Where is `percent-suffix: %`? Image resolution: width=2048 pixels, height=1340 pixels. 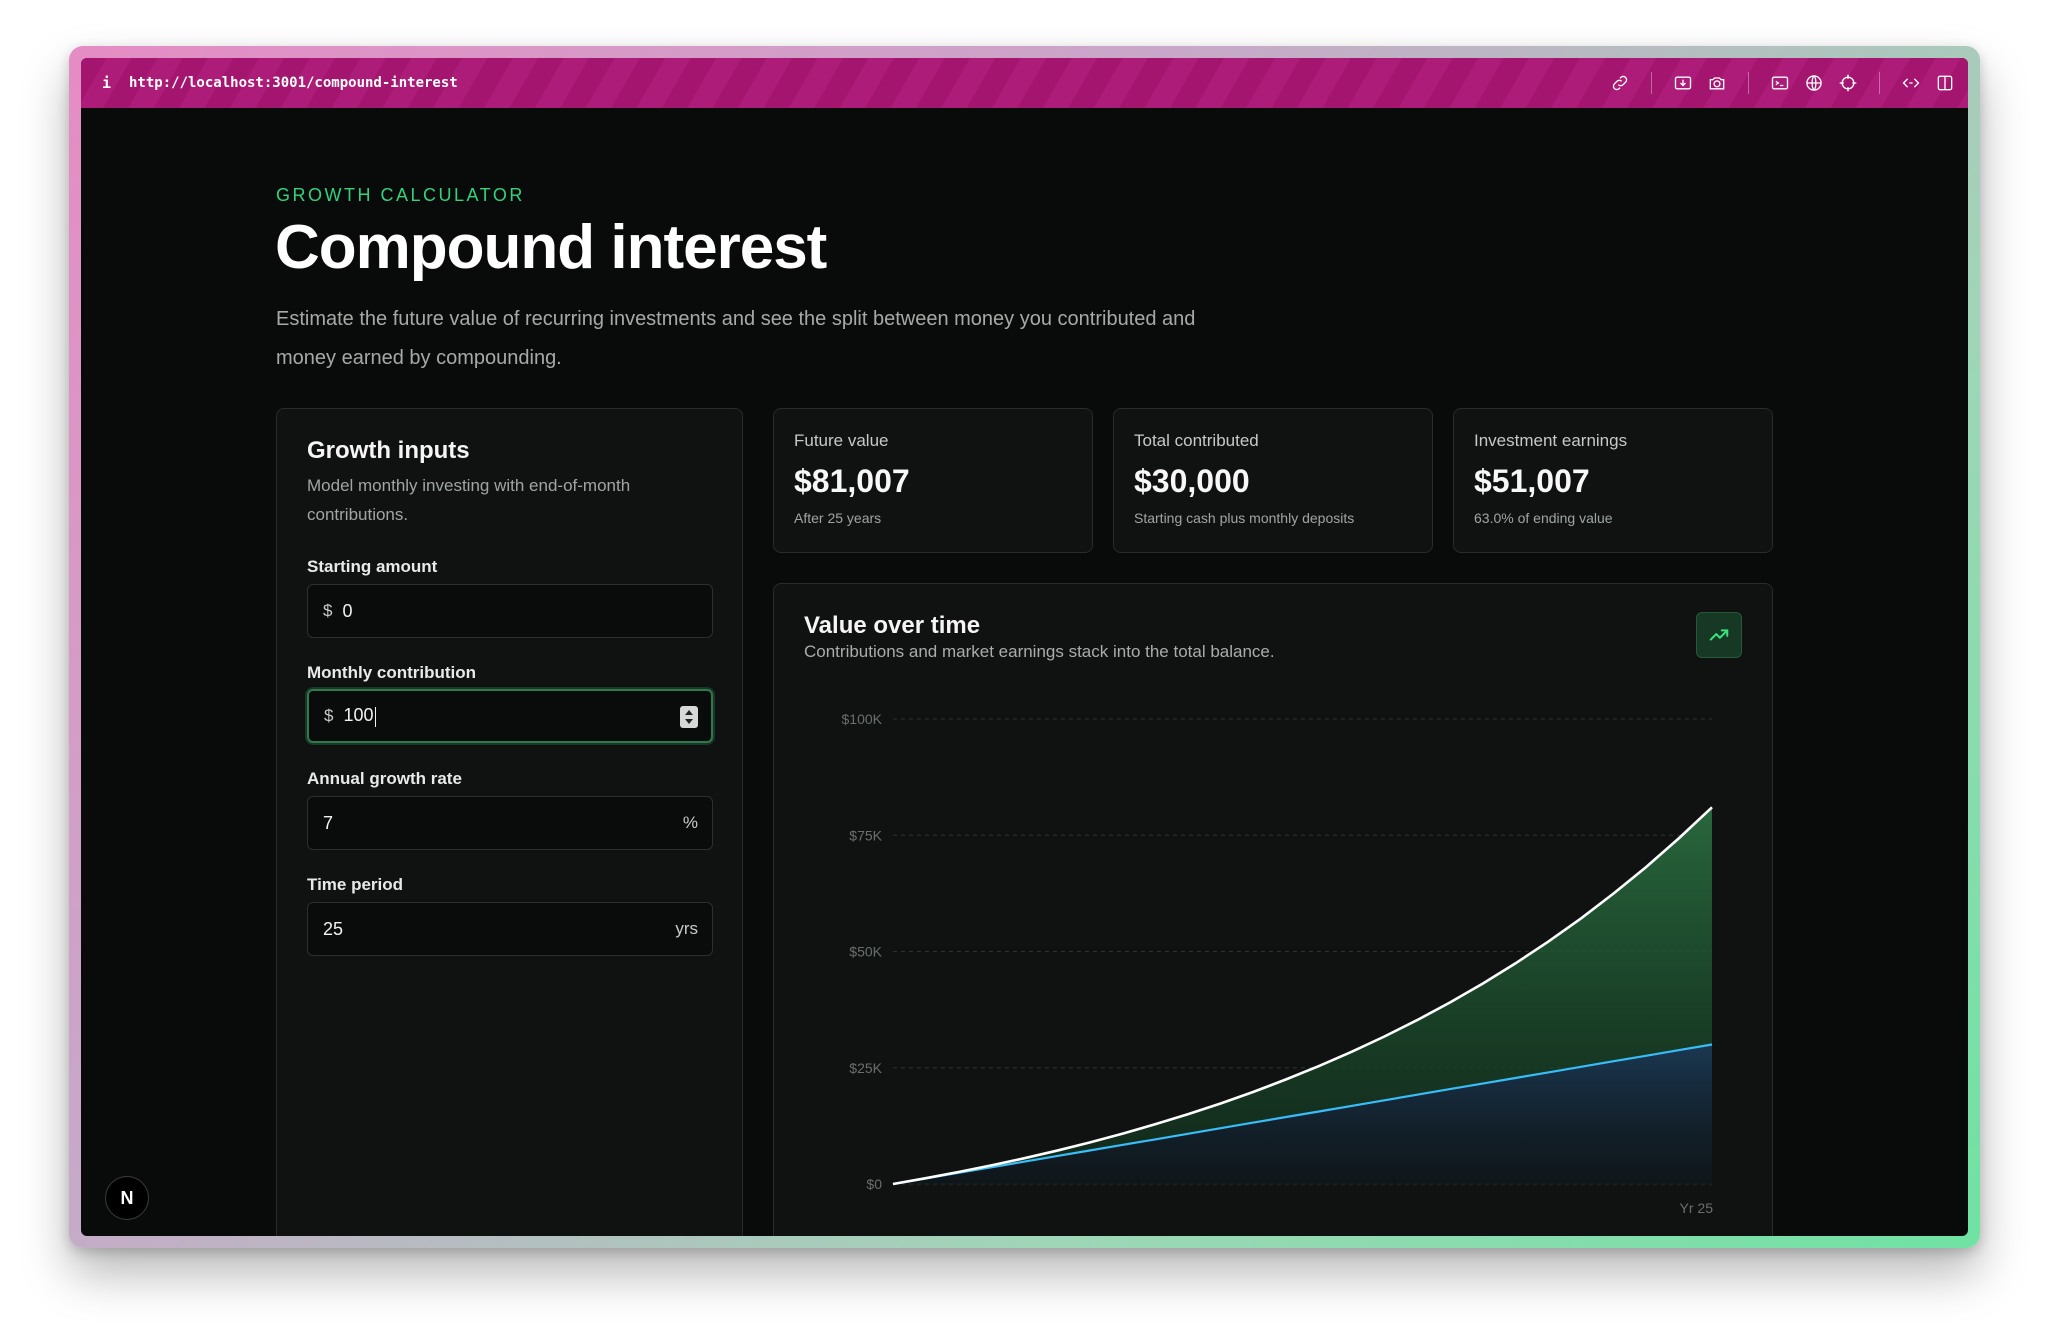
percent-suffix: % is located at coordinates (690, 822).